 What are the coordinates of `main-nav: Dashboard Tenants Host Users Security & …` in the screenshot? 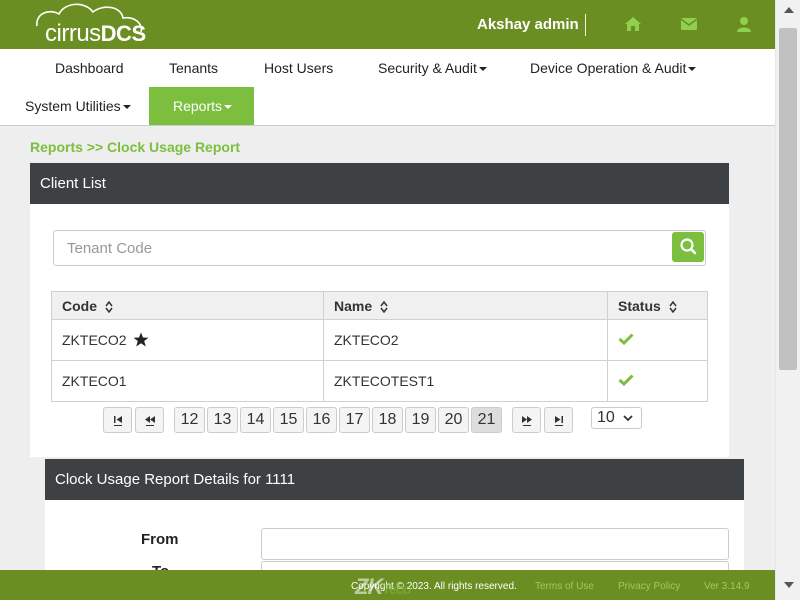 It's located at (387, 87).